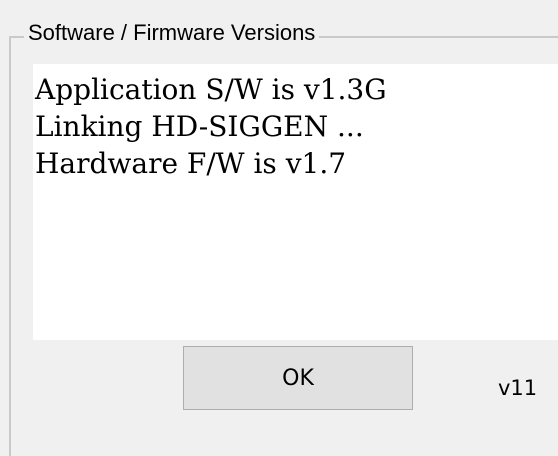  I want to click on versions-groupbox-title: Software / Firmware Versions, so click(172, 33).